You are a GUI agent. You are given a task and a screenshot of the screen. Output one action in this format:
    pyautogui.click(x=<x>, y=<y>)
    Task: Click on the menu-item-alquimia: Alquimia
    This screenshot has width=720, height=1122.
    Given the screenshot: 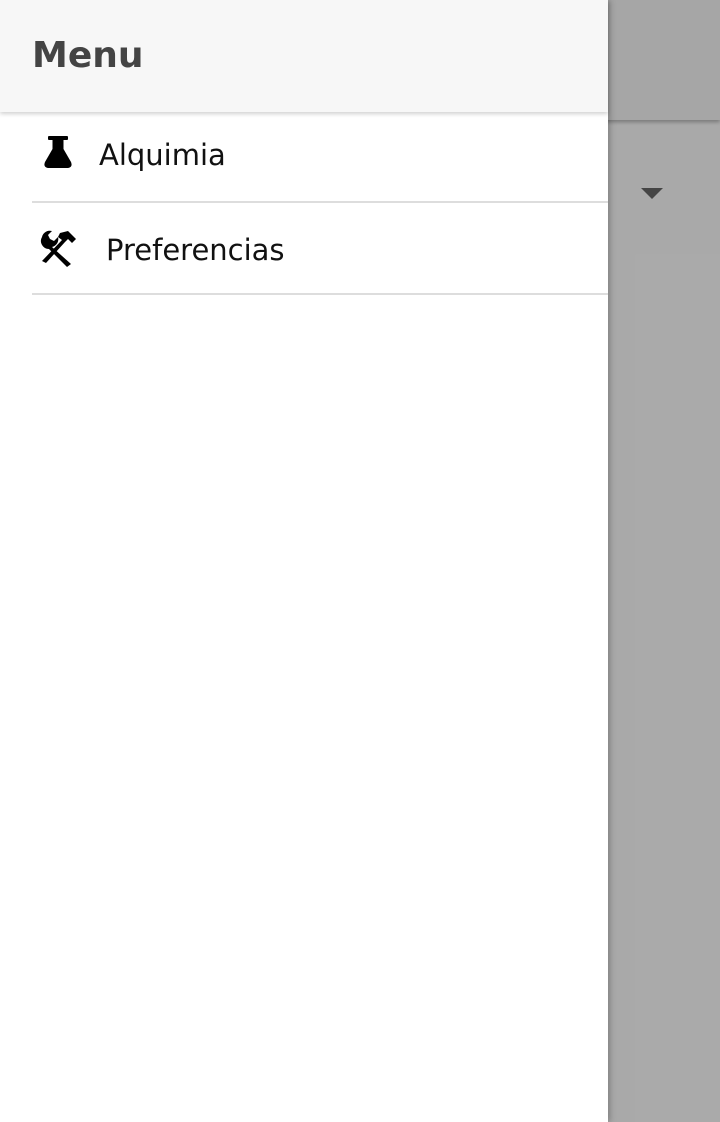 What is the action you would take?
    pyautogui.click(x=320, y=157)
    